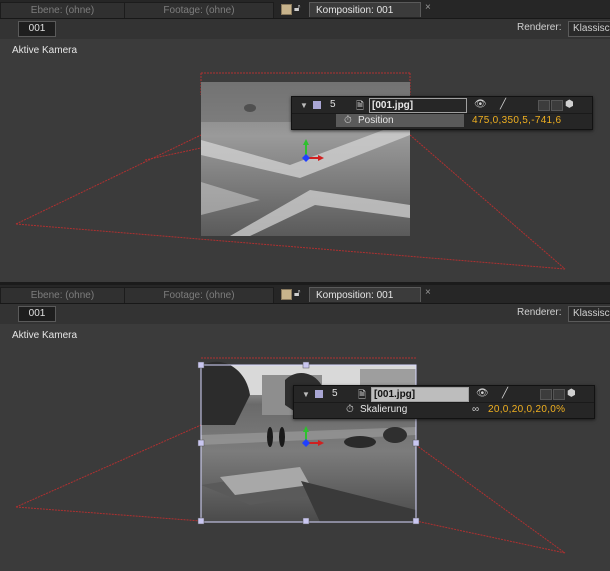 Image resolution: width=610 pixels, height=571 pixels. Describe the element at coordinates (400, 120) in the screenshot. I see `property-highlight` at that location.